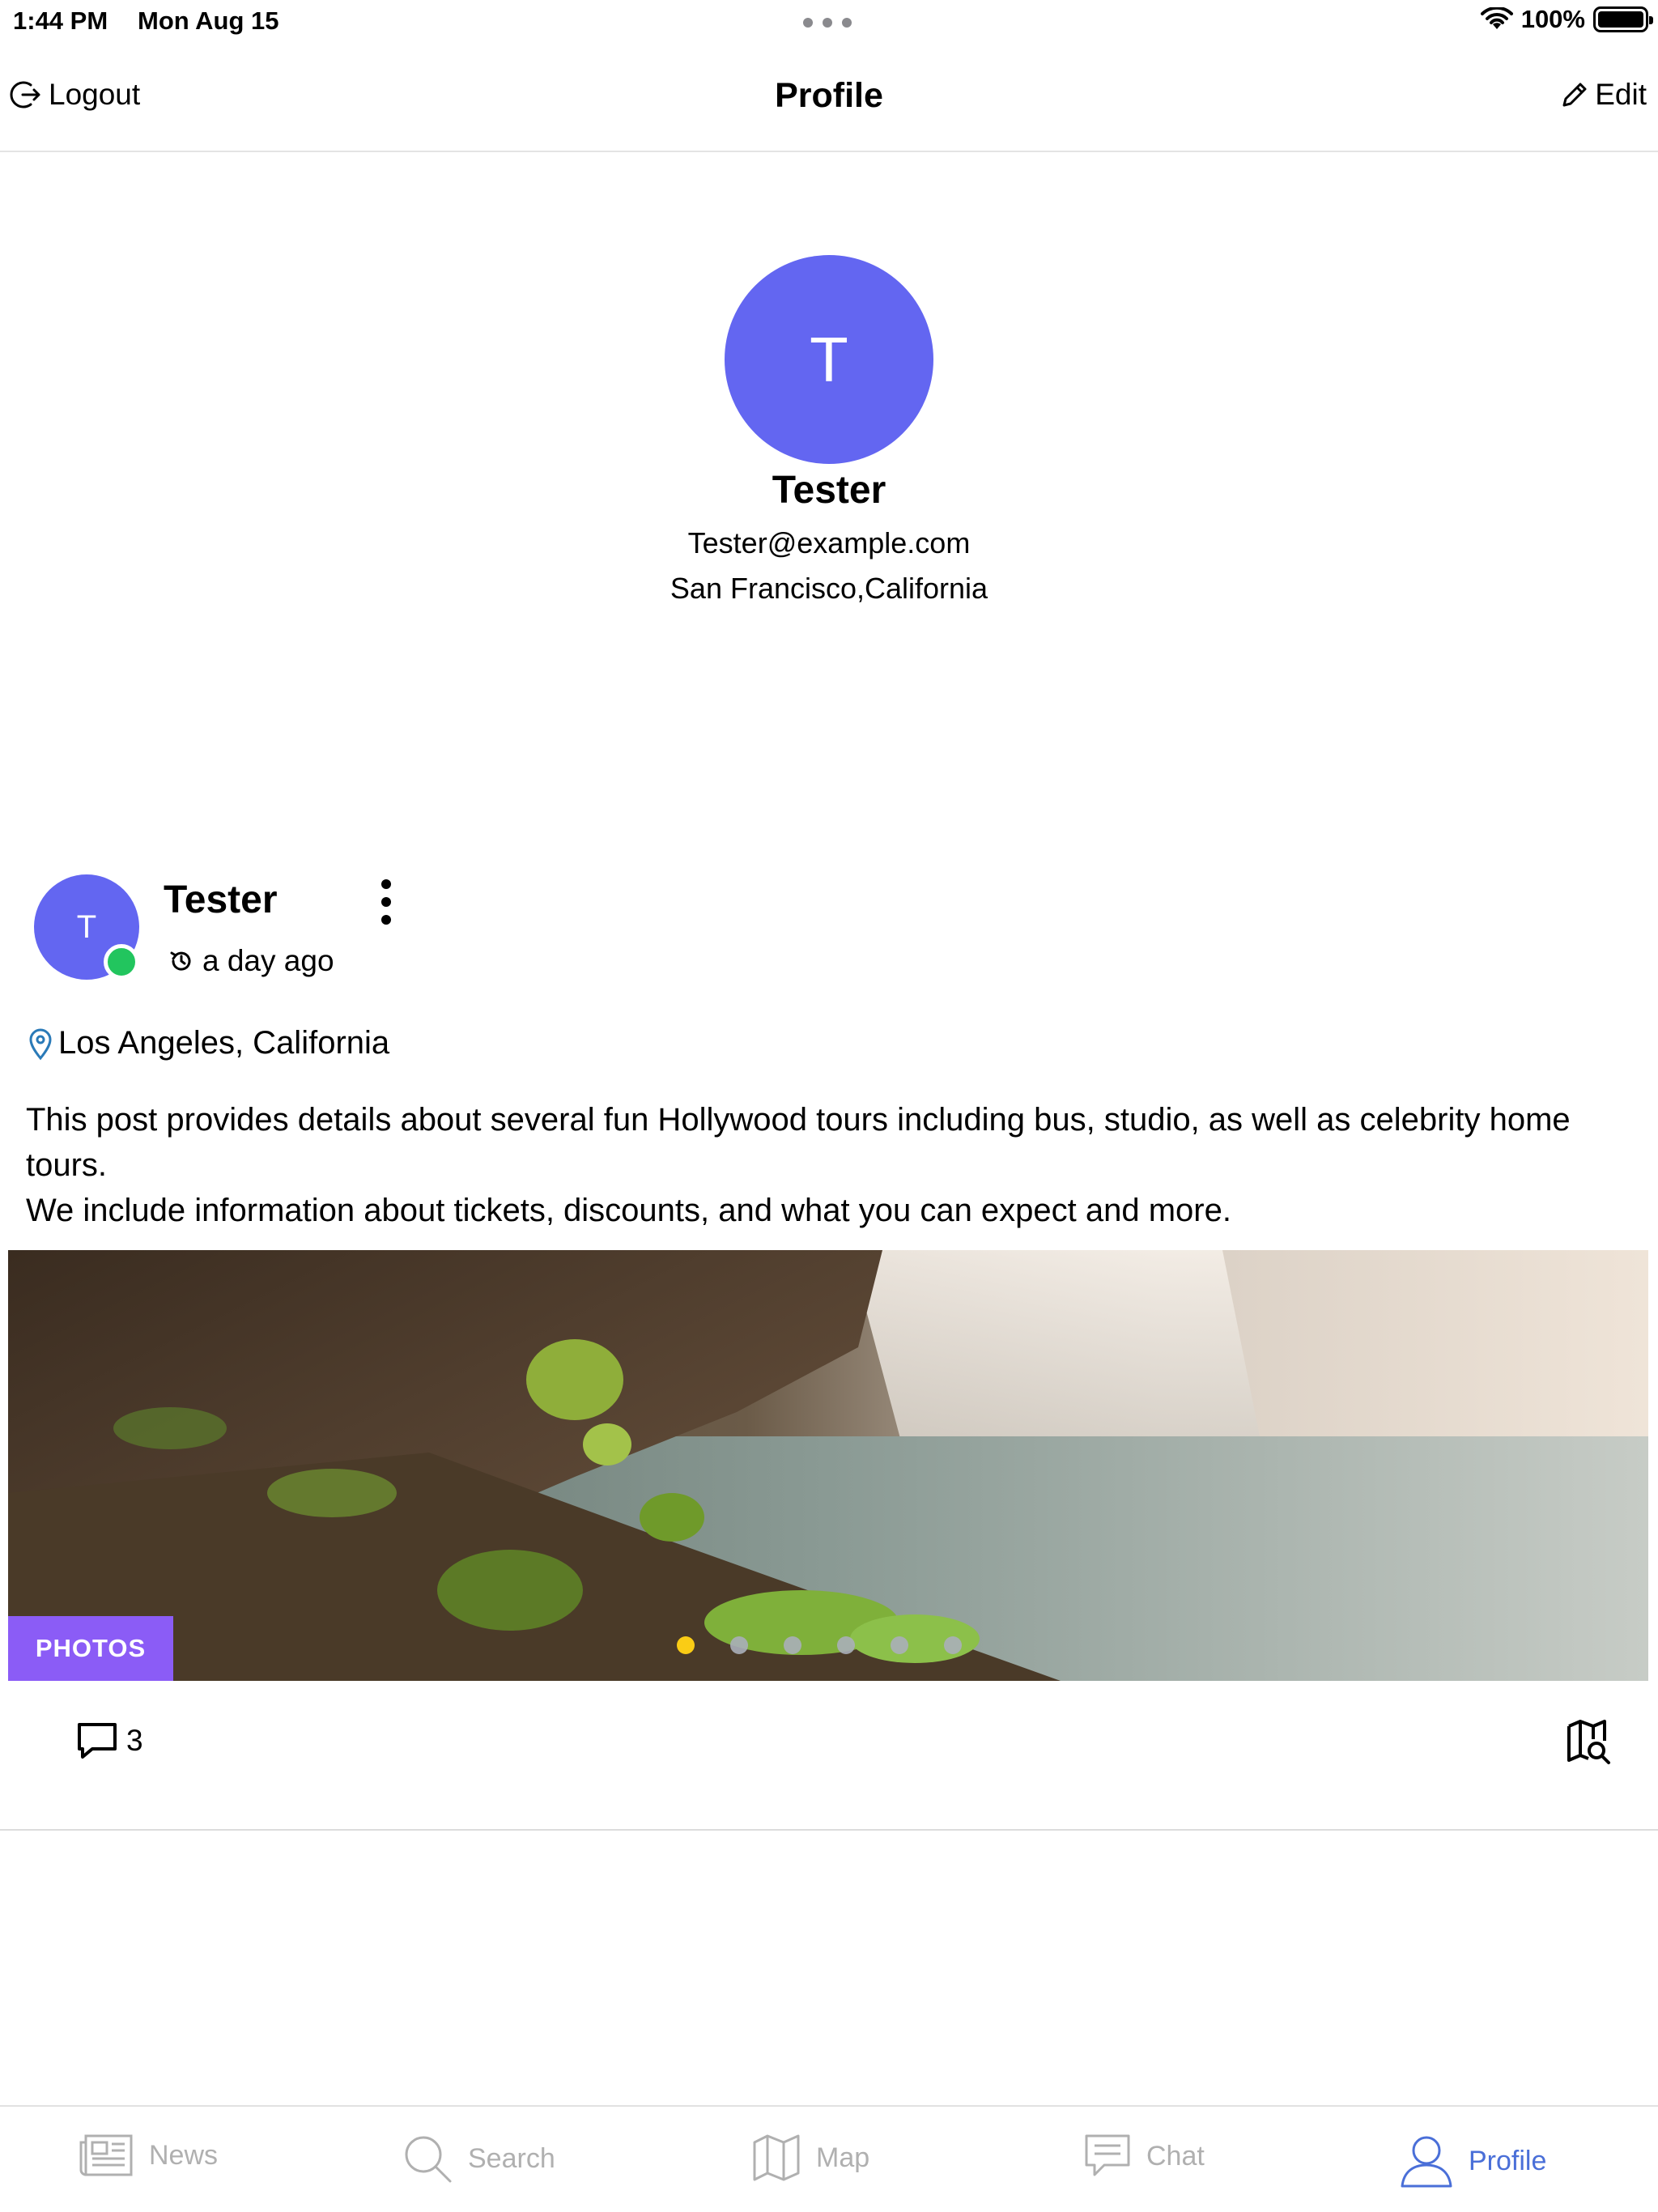  Describe the element at coordinates (810, 2158) in the screenshot. I see `tab-map: Map` at that location.